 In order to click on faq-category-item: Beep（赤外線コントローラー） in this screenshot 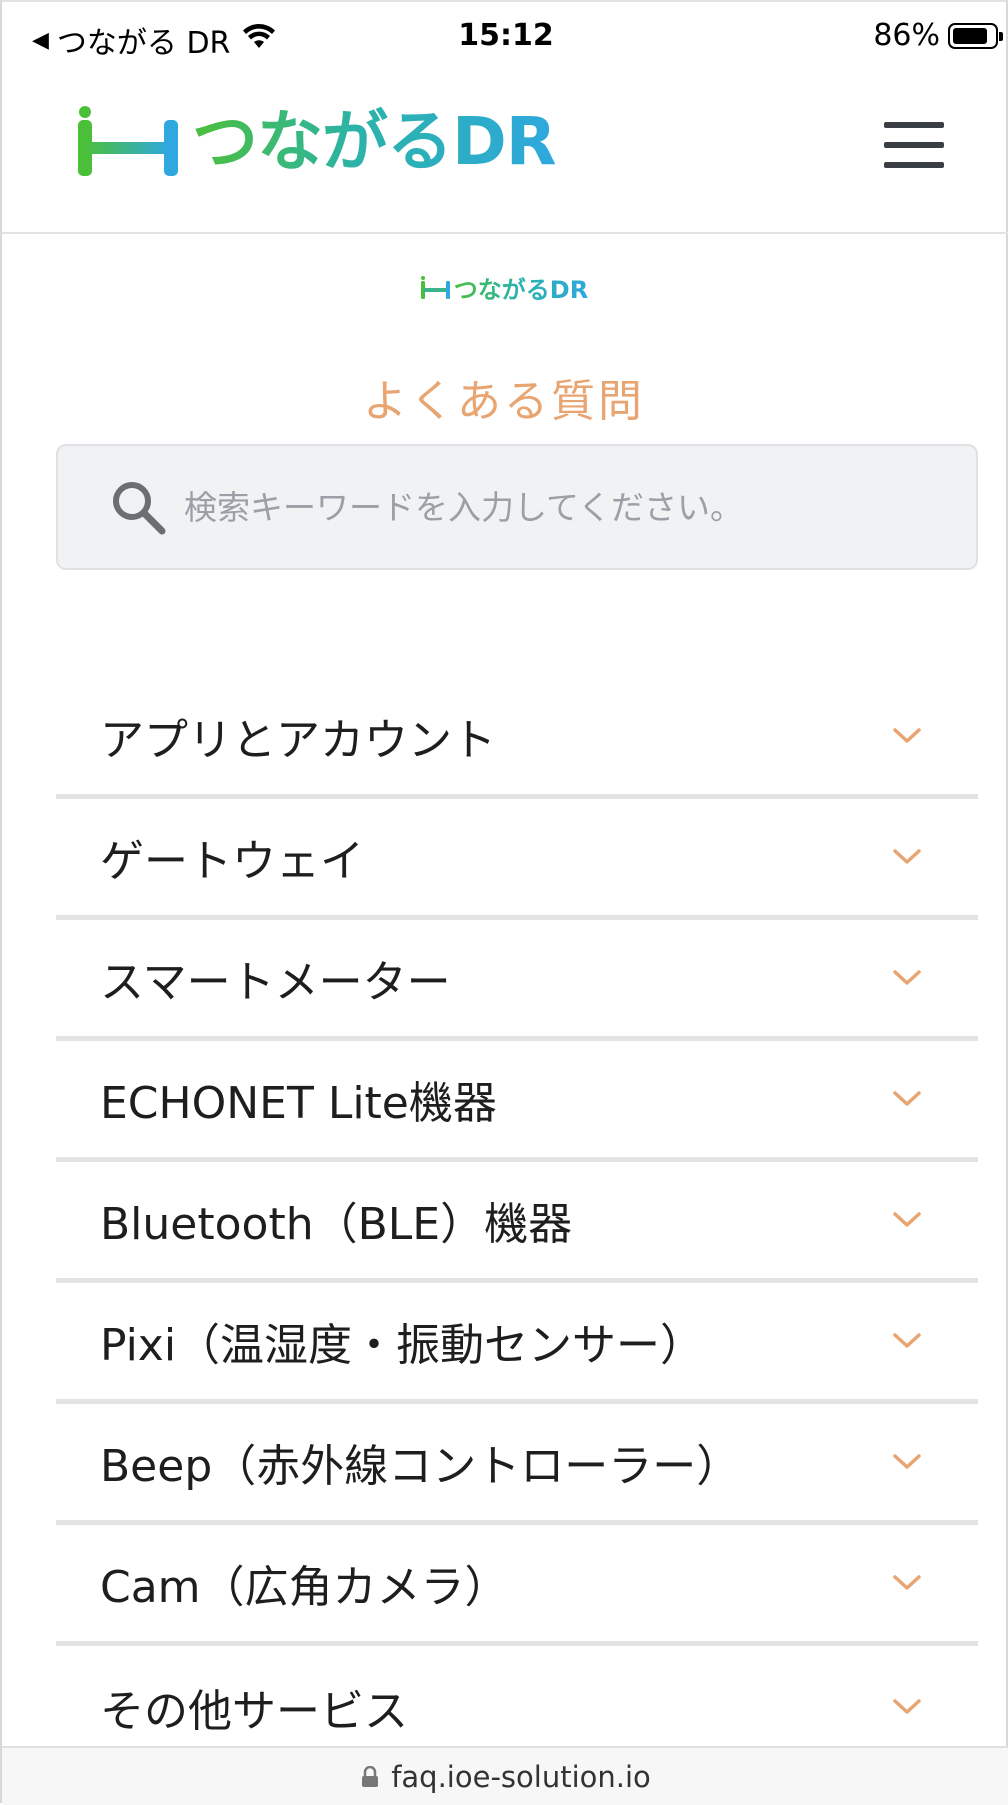, I will do `click(517, 1464)`.